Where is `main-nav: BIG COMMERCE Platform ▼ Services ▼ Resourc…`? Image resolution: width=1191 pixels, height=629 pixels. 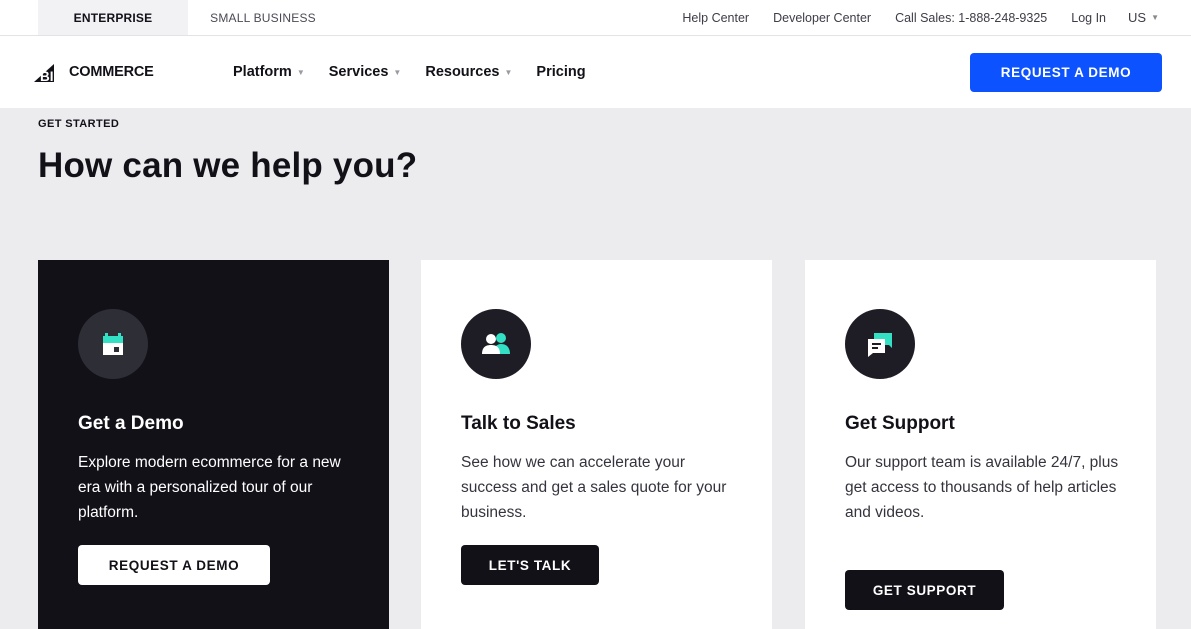 main-nav: BIG COMMERCE Platform ▼ Services ▼ Resourc… is located at coordinates (595, 72).